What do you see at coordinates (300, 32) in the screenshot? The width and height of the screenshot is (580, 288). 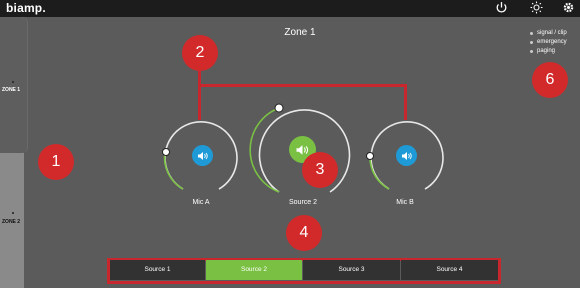 I see `zone-title: Zone 1` at bounding box center [300, 32].